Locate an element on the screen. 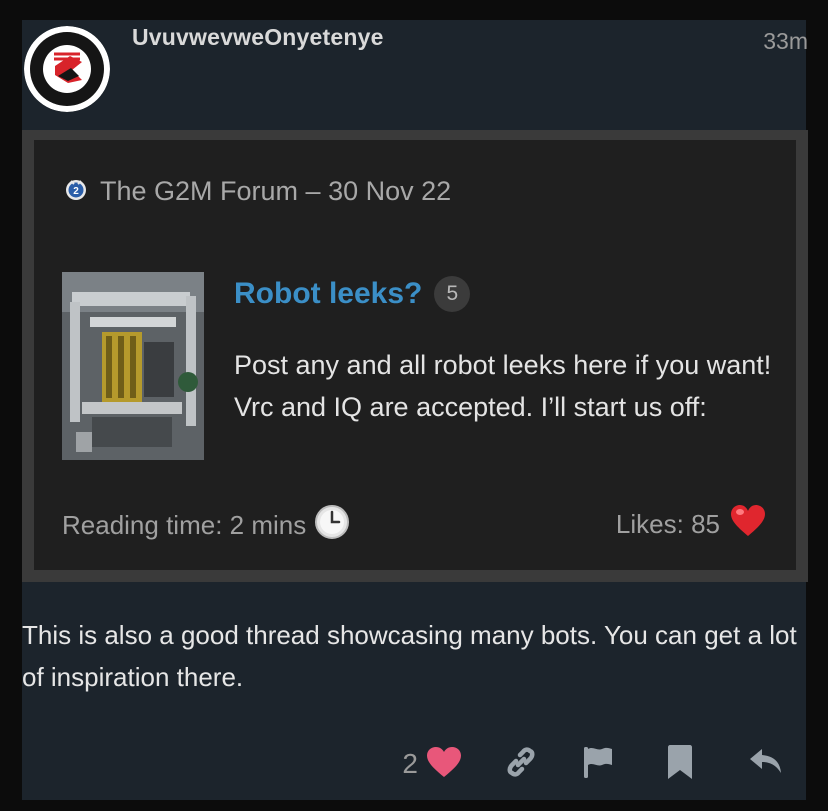  bookmark-button is located at coordinates (680, 764).